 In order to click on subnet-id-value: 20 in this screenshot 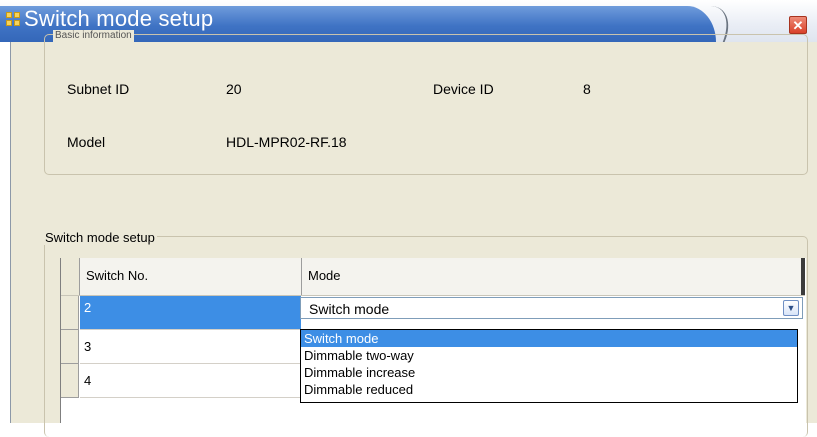, I will do `click(234, 89)`.